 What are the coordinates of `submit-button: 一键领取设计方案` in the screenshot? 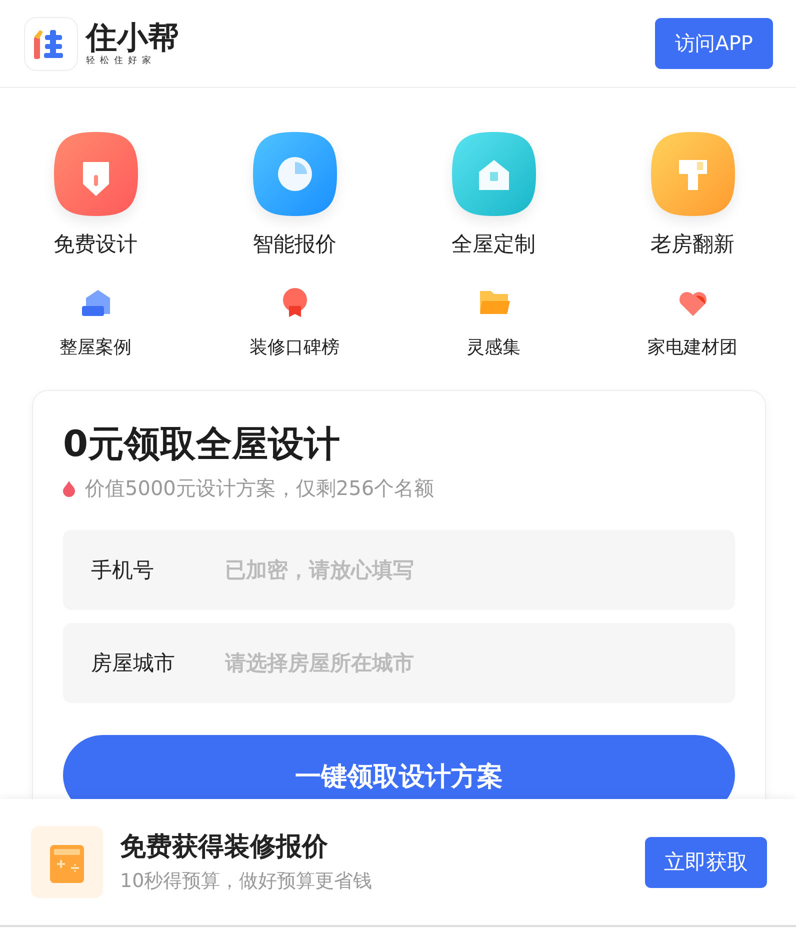 It's located at (399, 767).